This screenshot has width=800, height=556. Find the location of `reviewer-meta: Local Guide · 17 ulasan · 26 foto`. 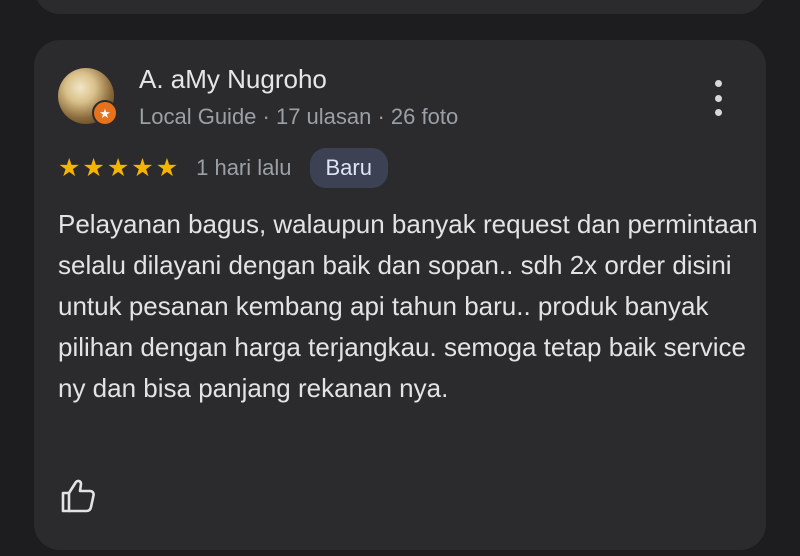

reviewer-meta: Local Guide · 17 ulasan · 26 foto is located at coordinates (299, 116).